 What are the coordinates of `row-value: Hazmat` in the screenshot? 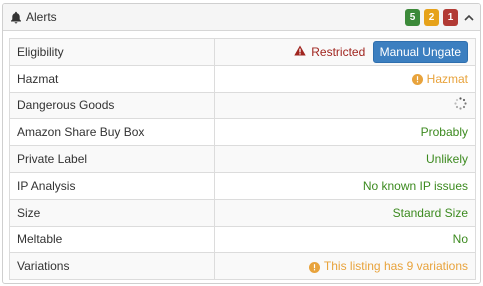 It's located at (447, 78).